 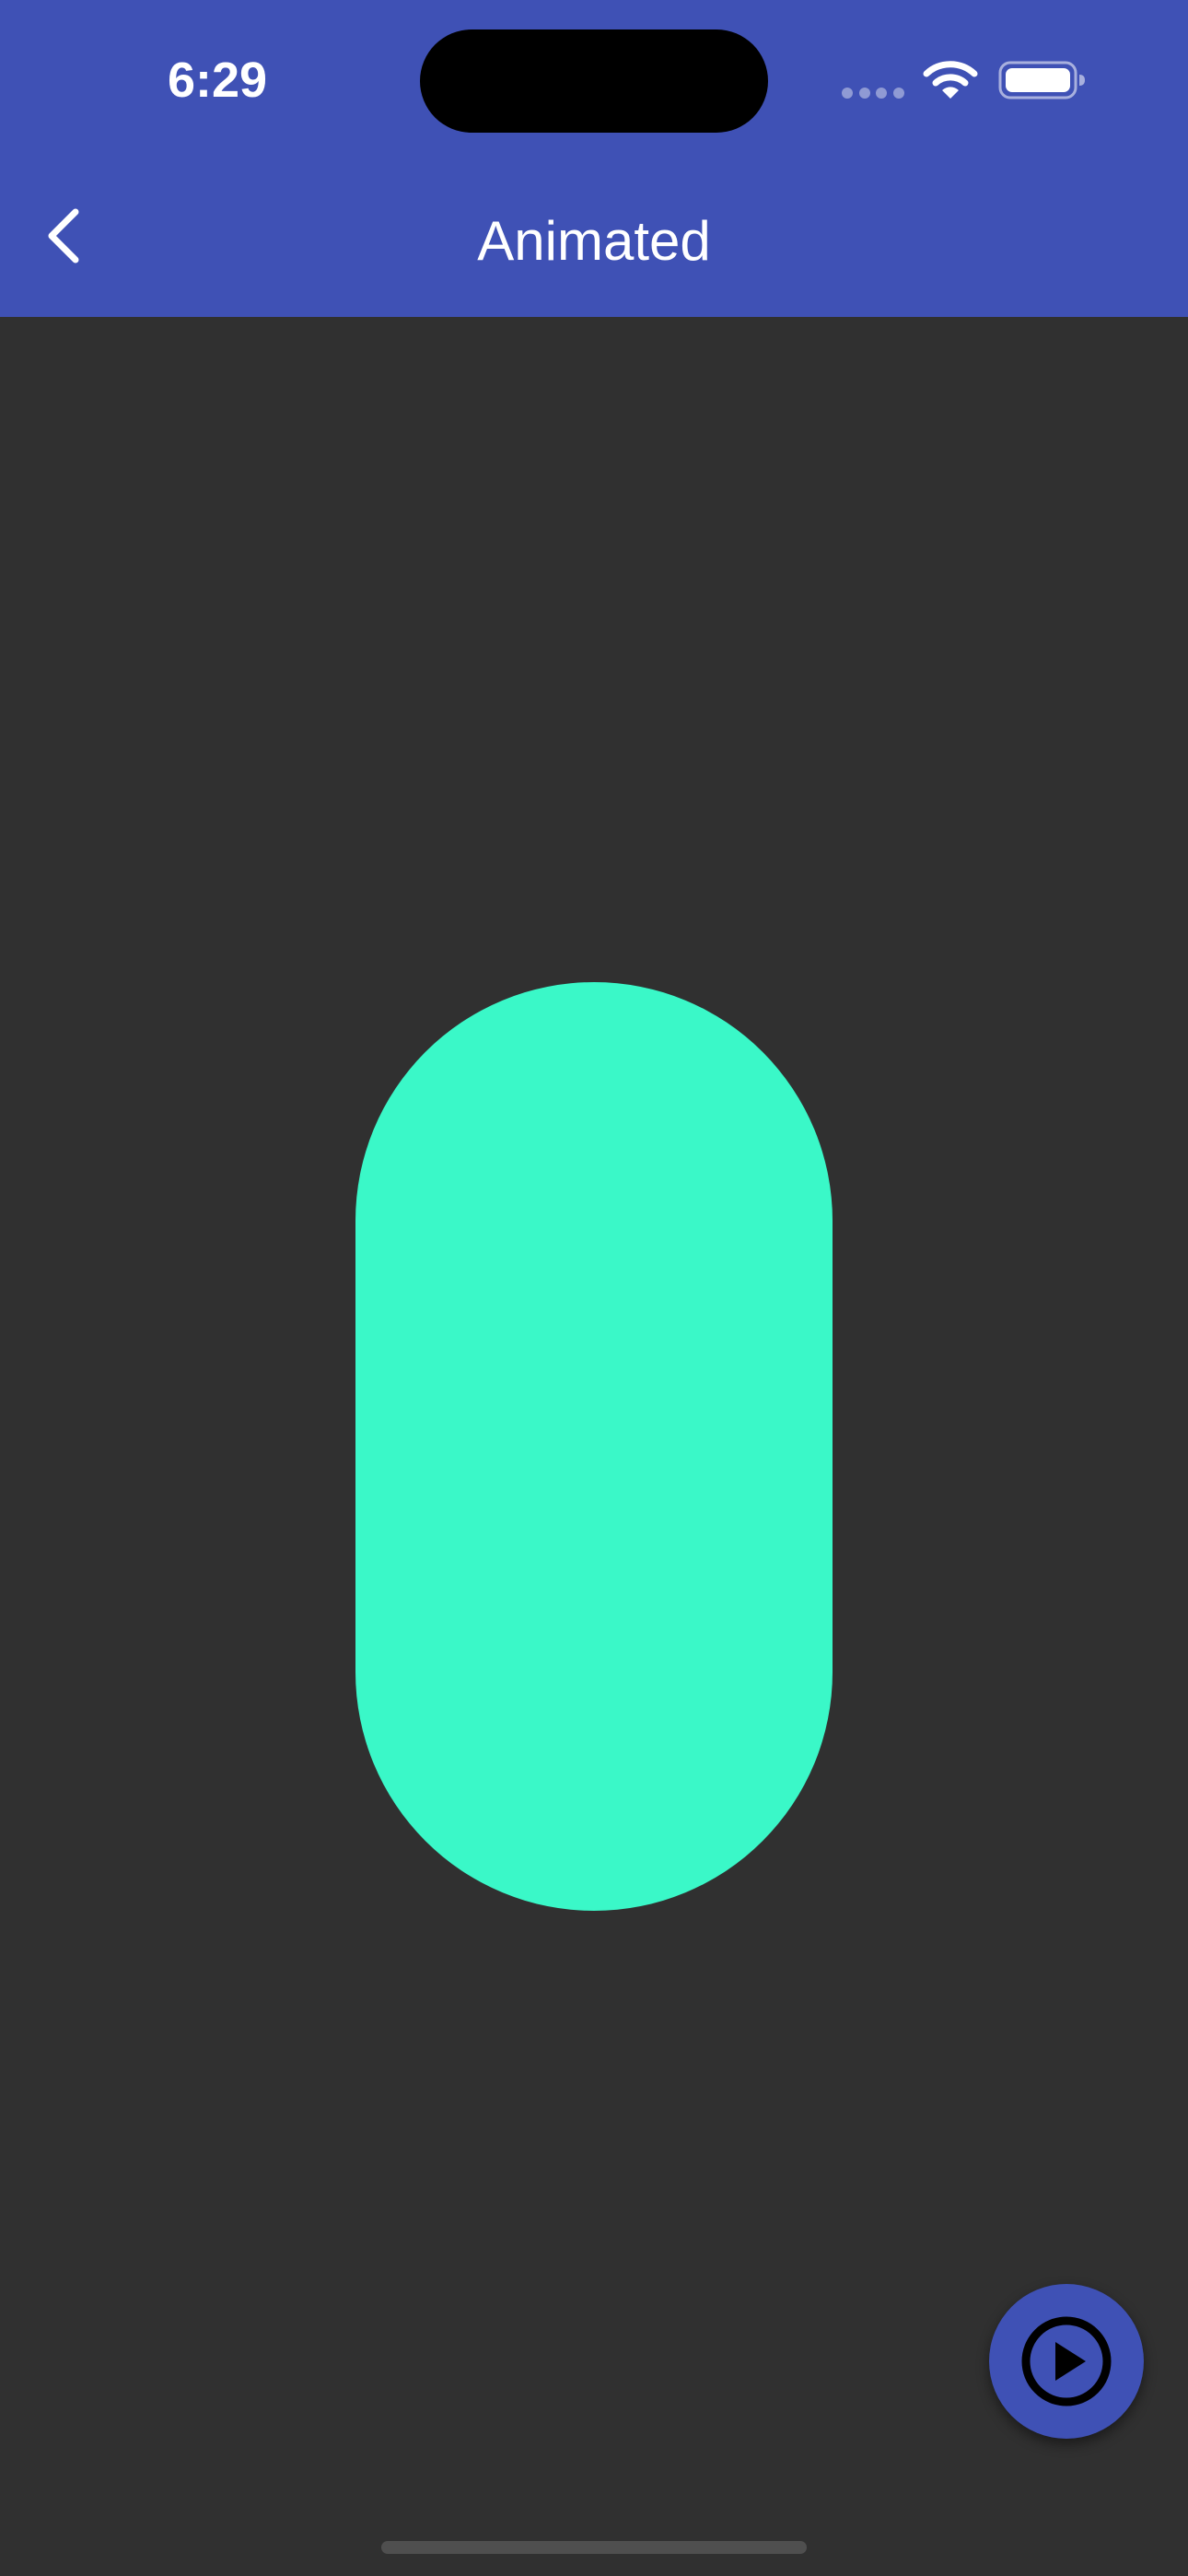 I want to click on back-button, so click(x=64, y=236).